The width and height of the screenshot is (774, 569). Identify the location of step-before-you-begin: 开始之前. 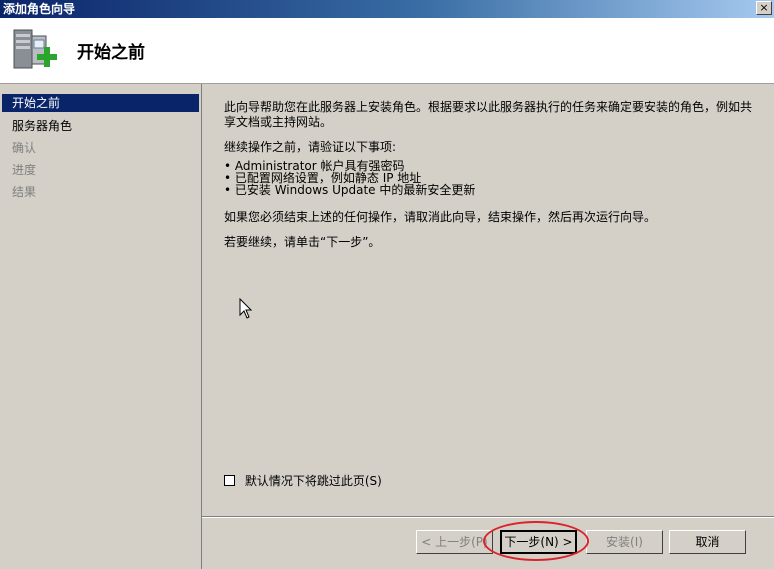
(100, 103).